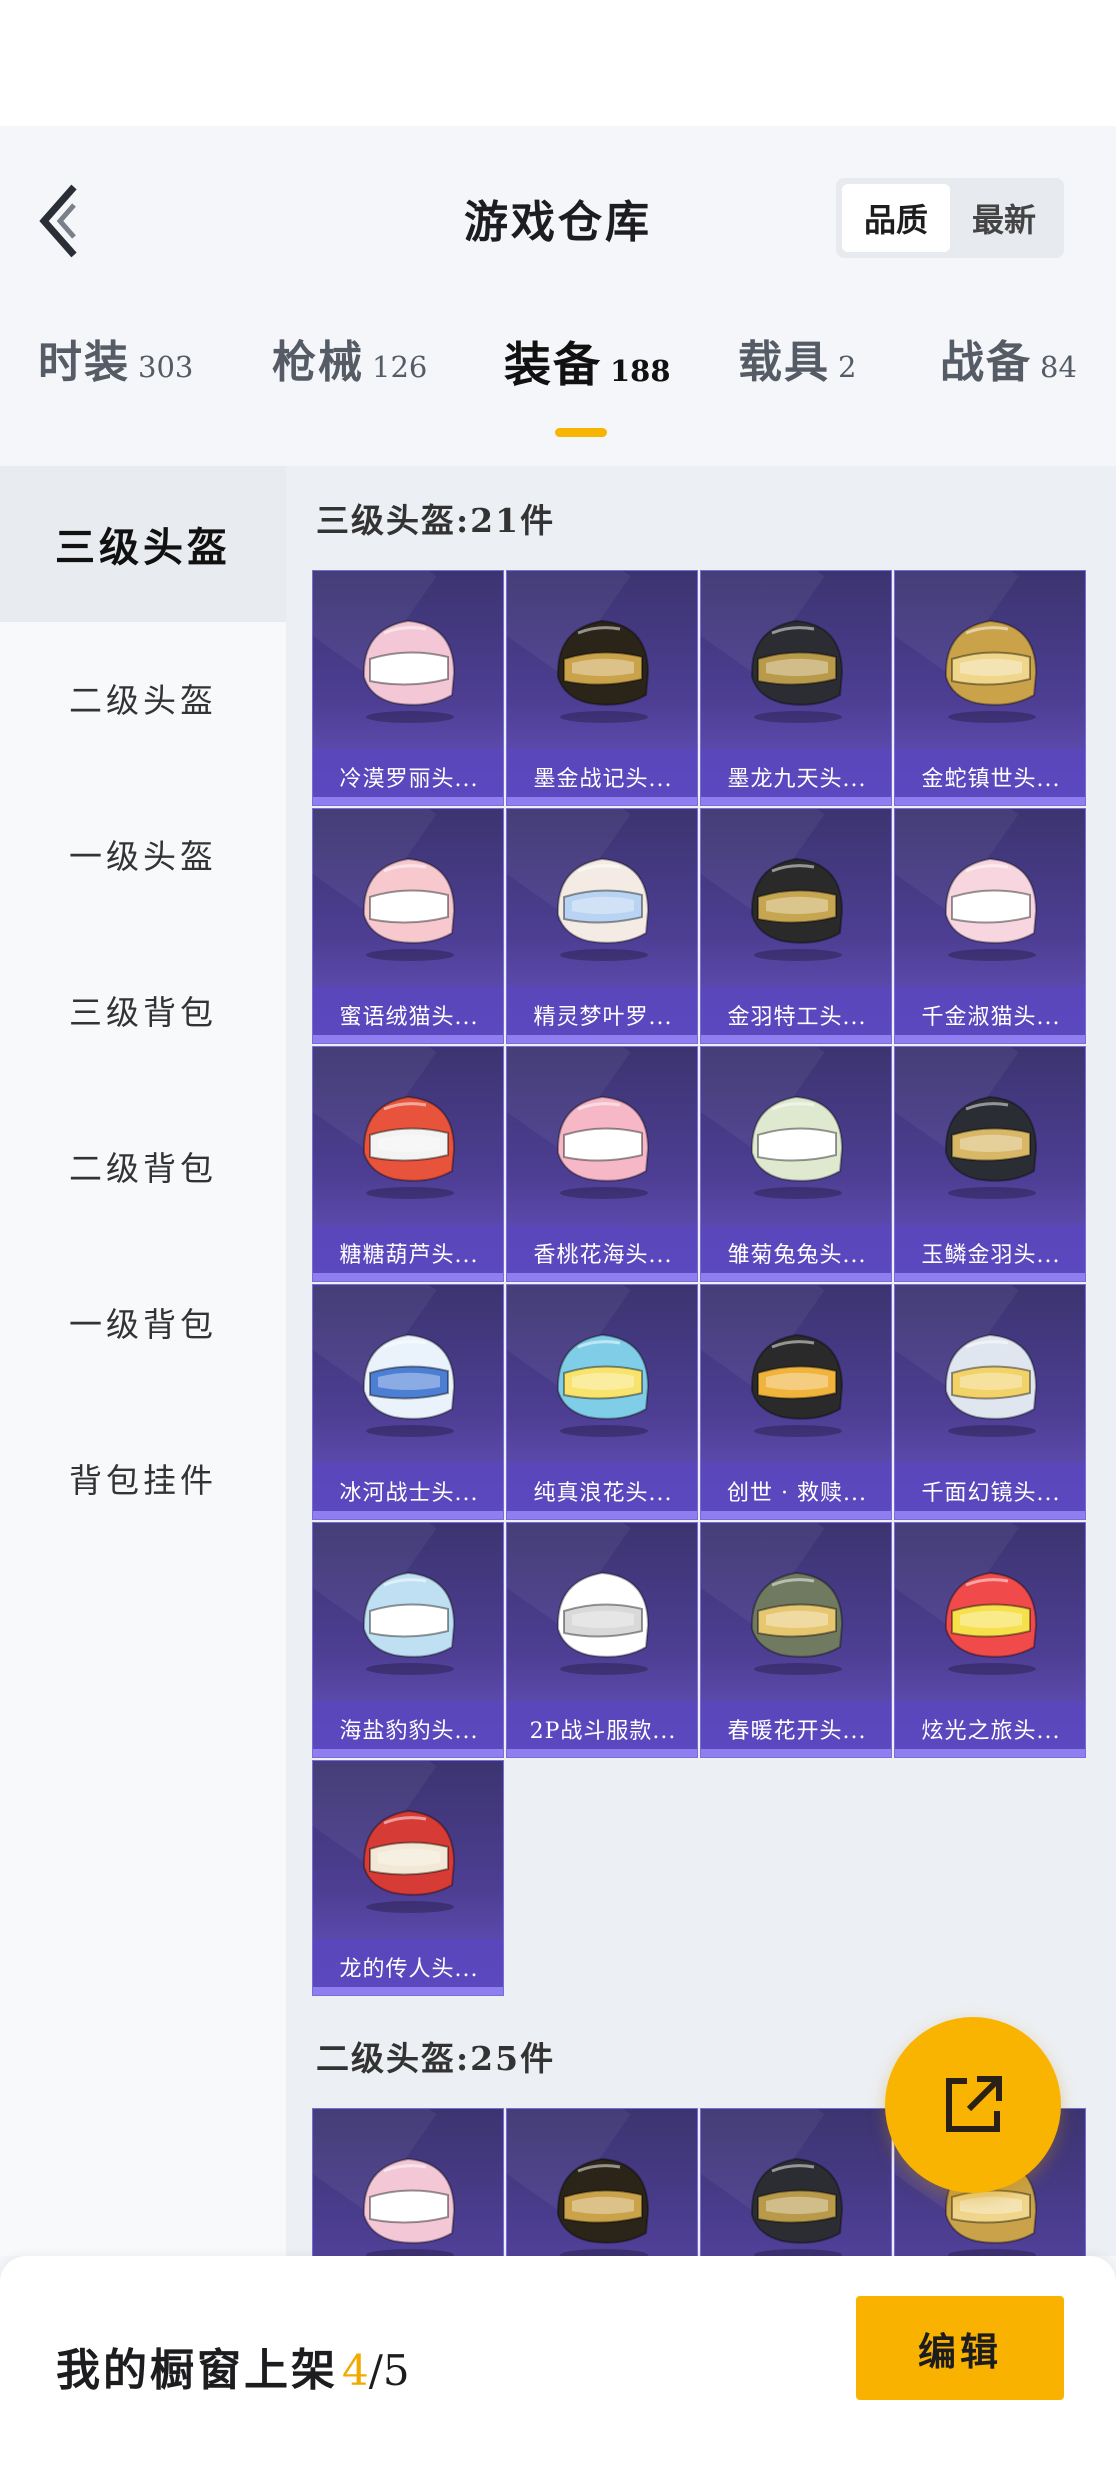 The width and height of the screenshot is (1116, 2484). What do you see at coordinates (143, 698) in the screenshot?
I see `sidebar-item-level2-helmet: 二级头盔` at bounding box center [143, 698].